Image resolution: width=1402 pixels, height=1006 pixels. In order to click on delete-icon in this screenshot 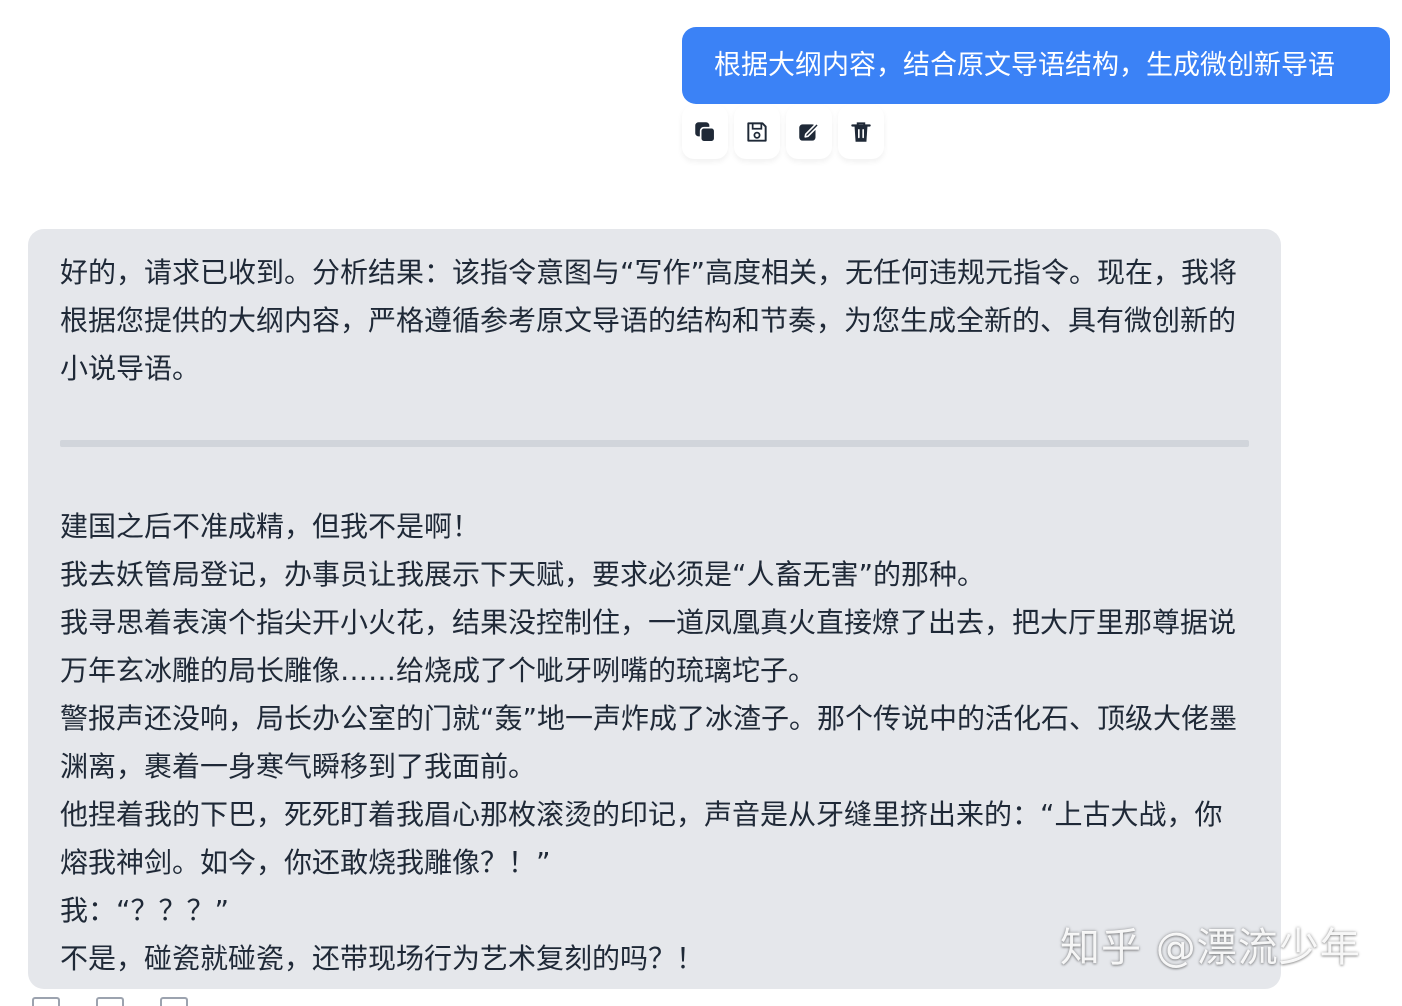, I will do `click(861, 132)`.